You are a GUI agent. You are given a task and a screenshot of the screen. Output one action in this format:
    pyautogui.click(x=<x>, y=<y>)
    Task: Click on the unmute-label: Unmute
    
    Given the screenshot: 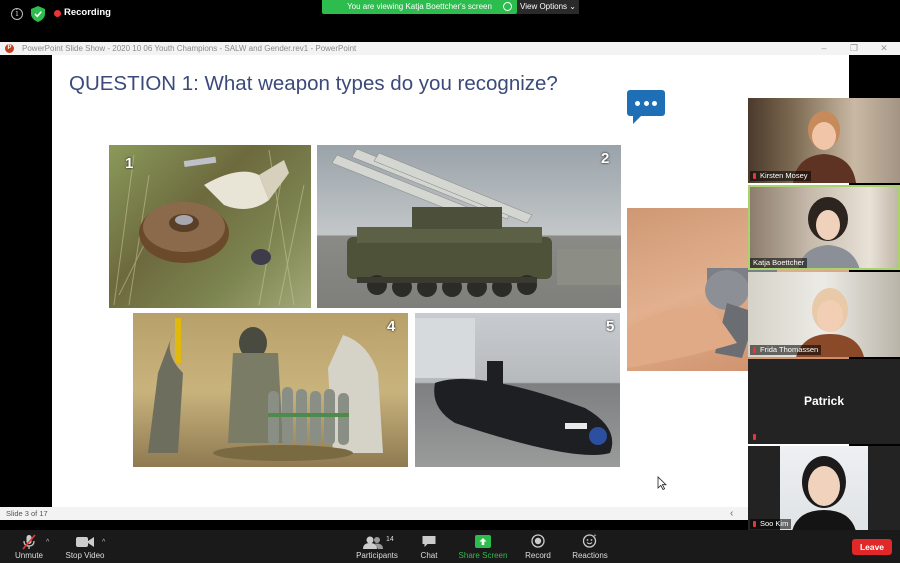 What is the action you would take?
    pyautogui.click(x=28, y=555)
    